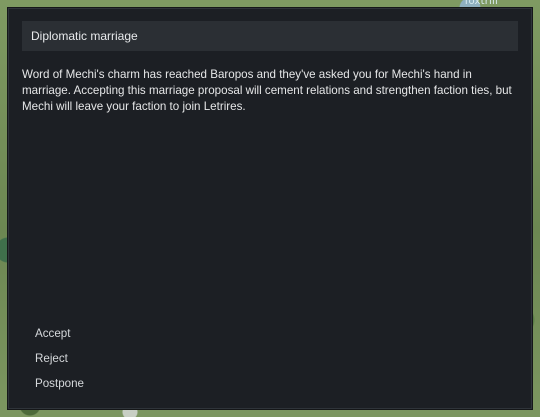 This screenshot has height=417, width=540. I want to click on dialog-options: Accept Reject Postpone, so click(135, 363).